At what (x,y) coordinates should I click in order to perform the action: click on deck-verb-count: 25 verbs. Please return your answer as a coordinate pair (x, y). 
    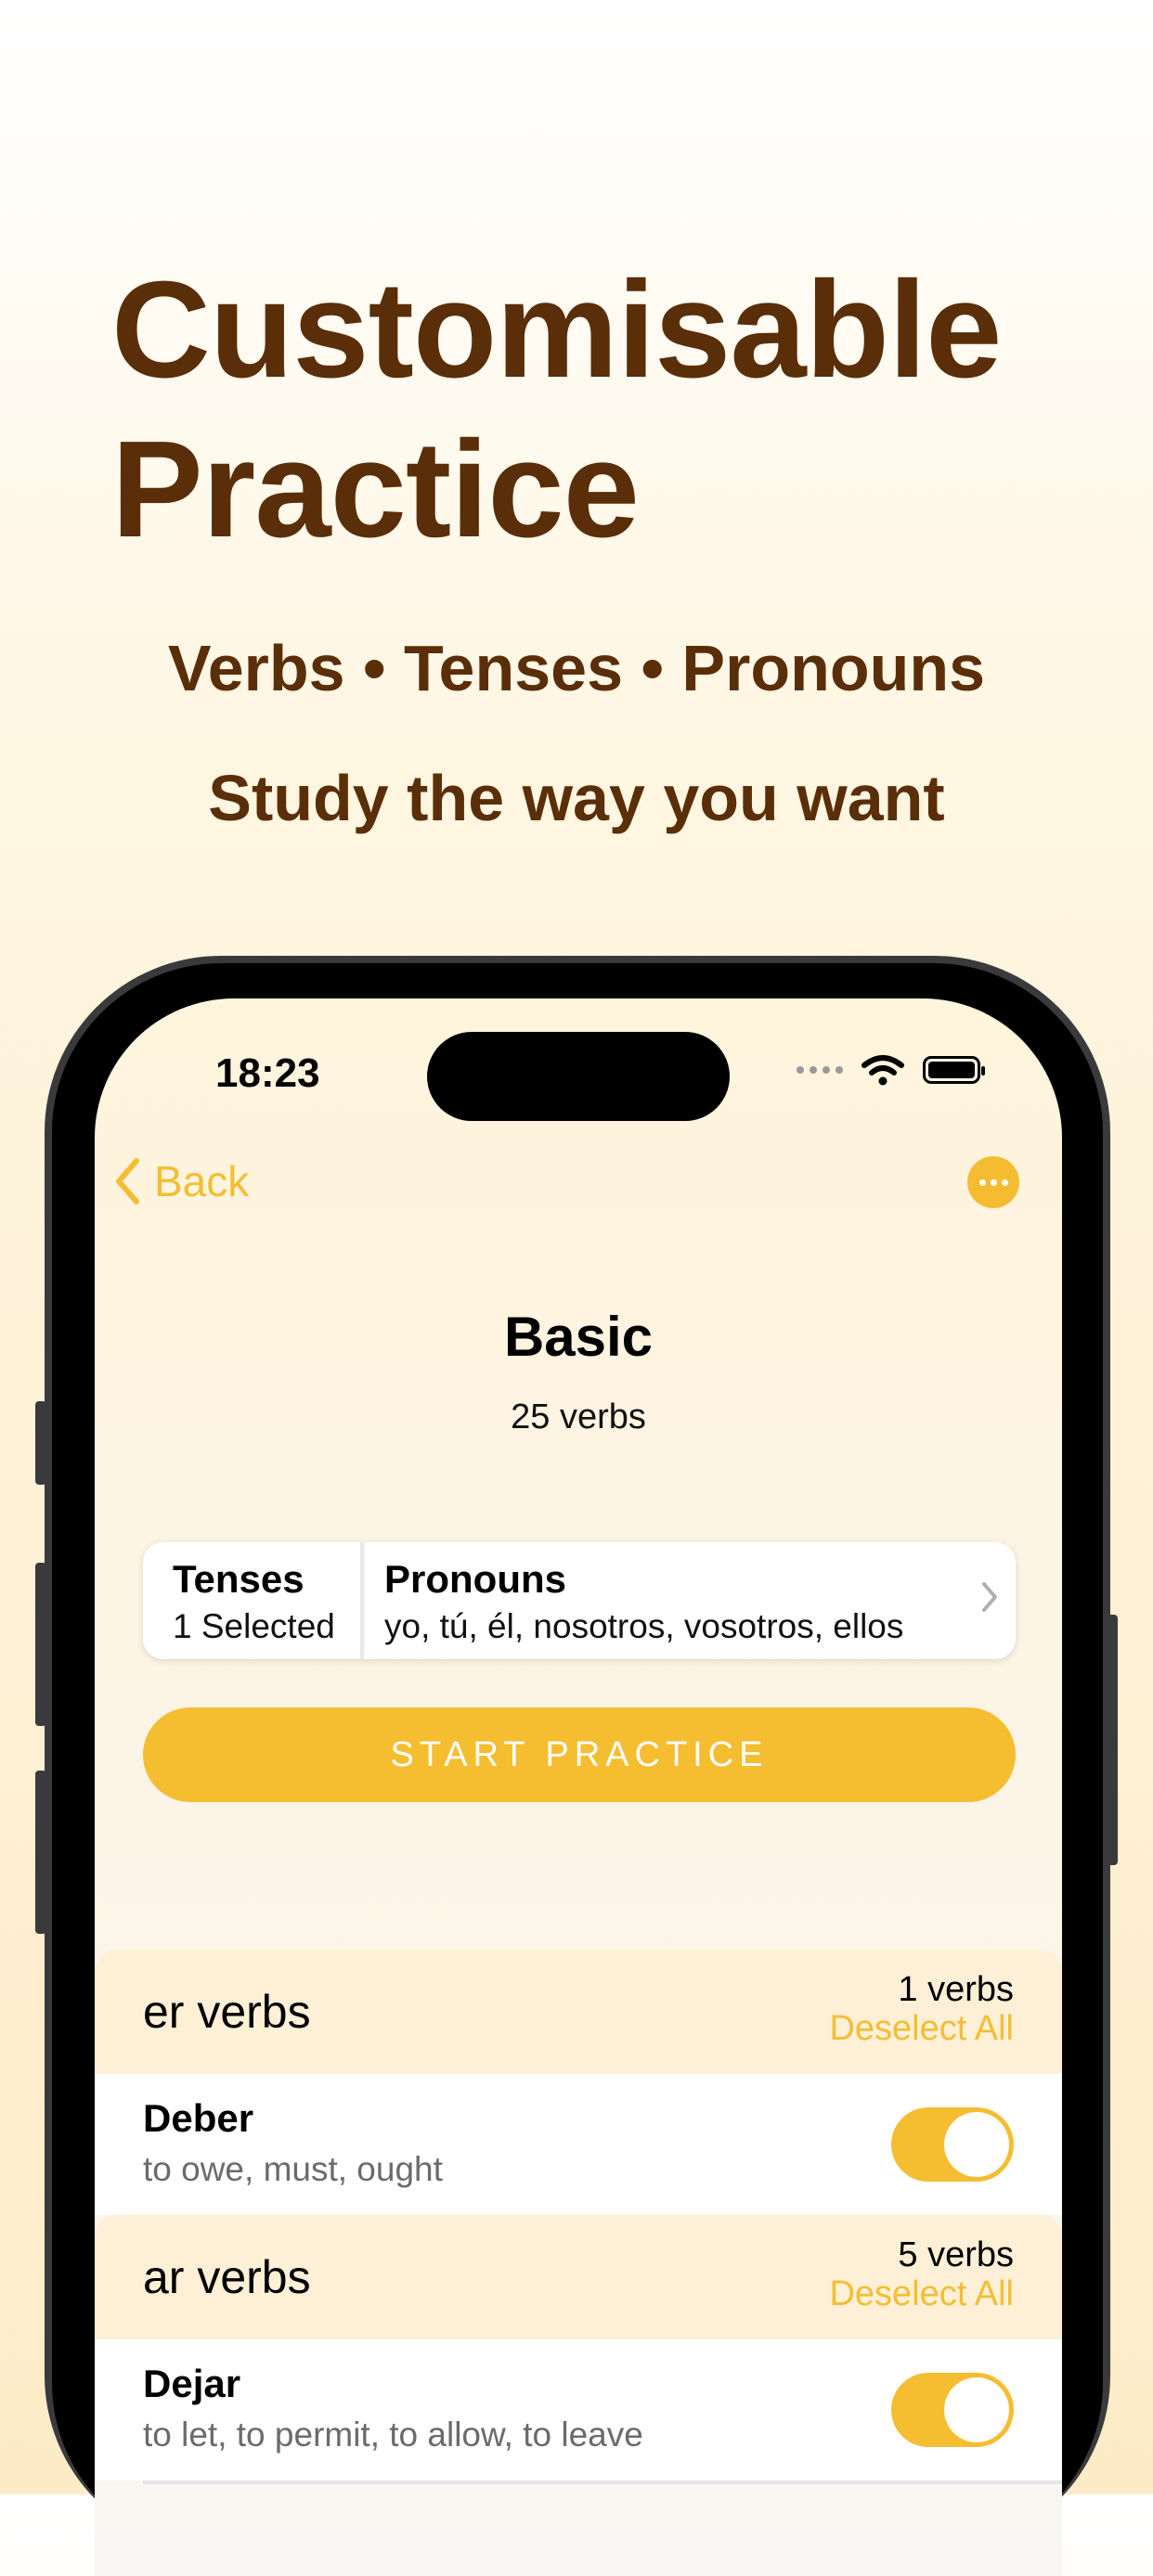
    Looking at the image, I should click on (578, 1417).